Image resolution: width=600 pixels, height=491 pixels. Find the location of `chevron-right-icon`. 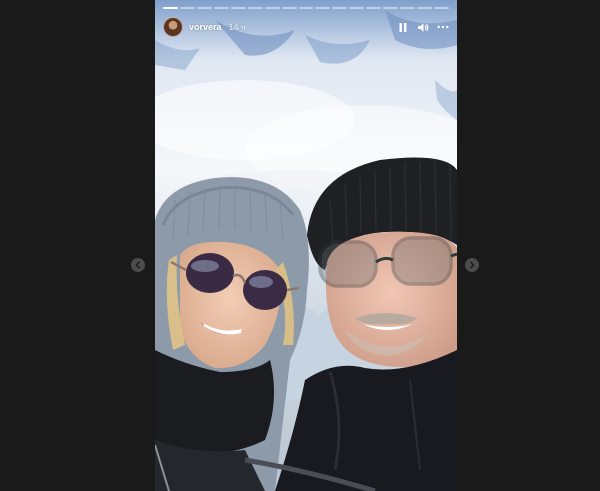

chevron-right-icon is located at coordinates (472, 265).